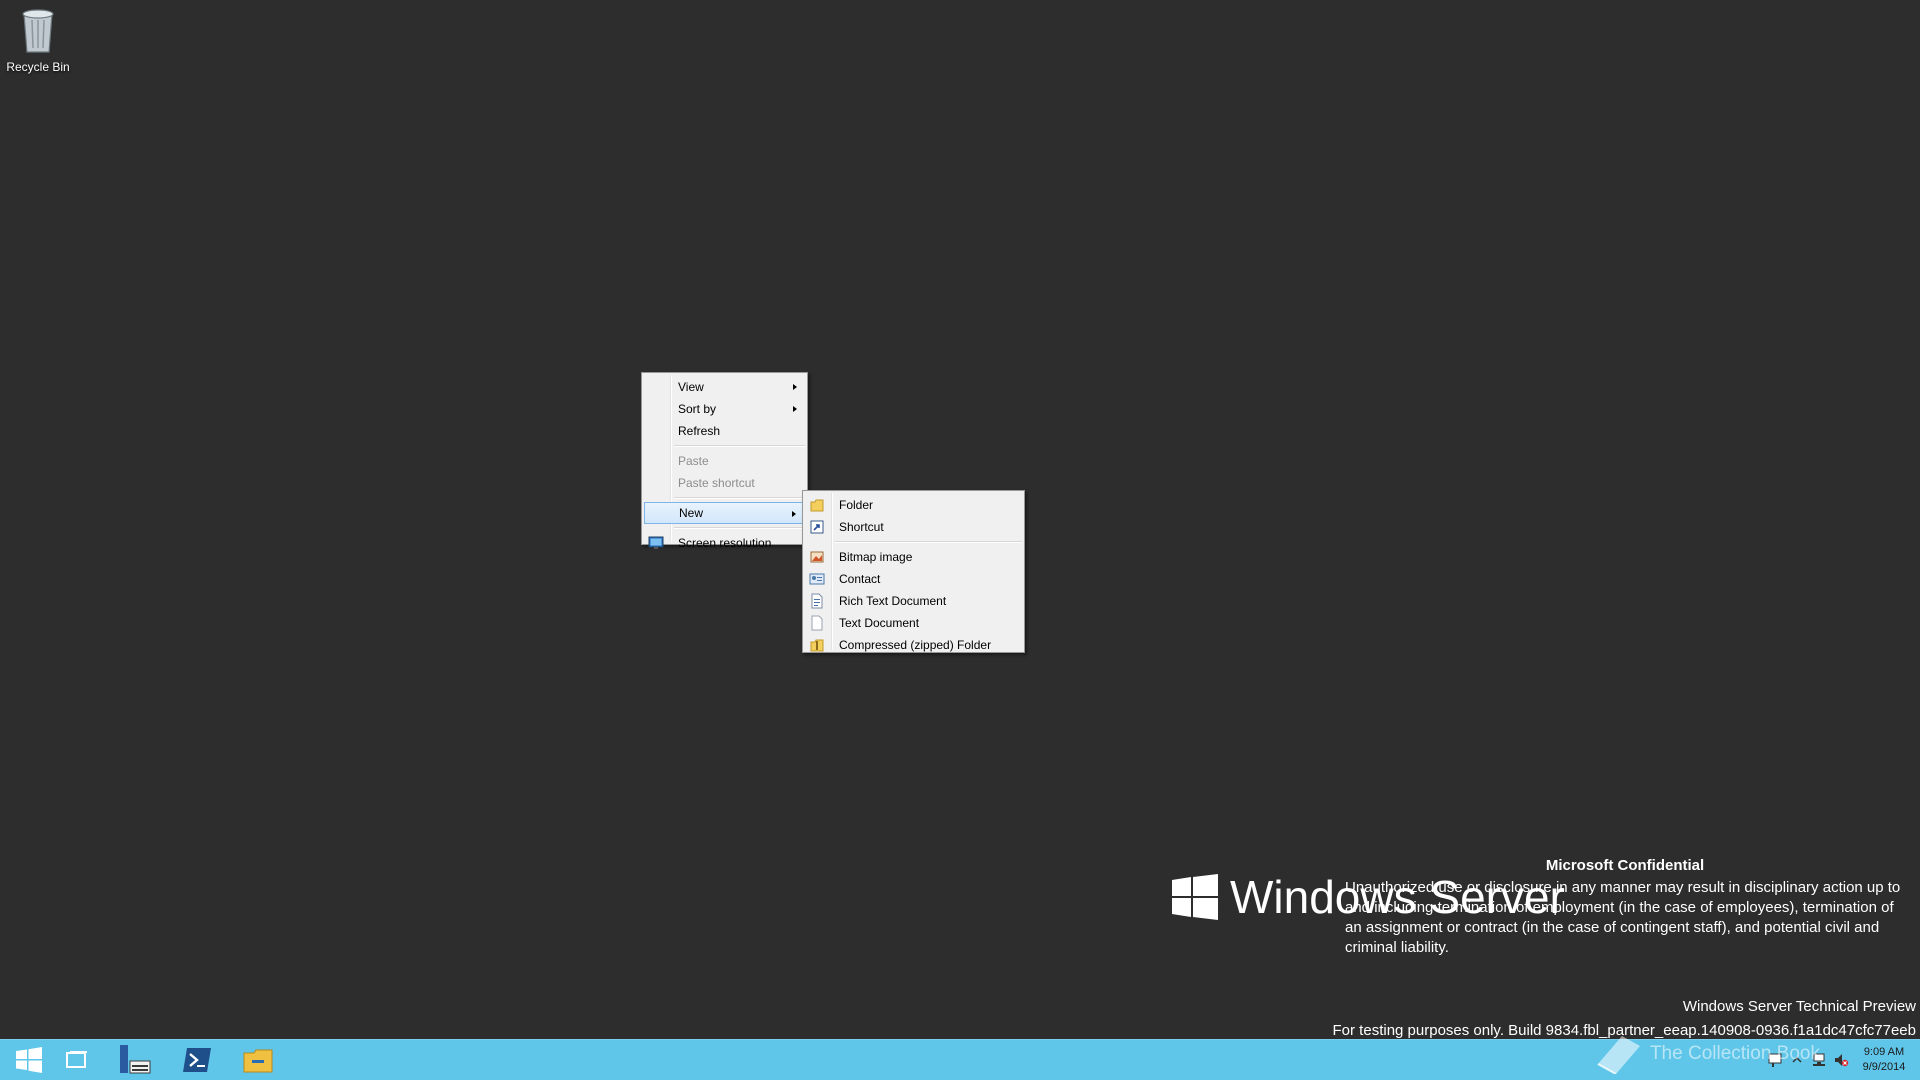  I want to click on server-manager-button, so click(135, 1060).